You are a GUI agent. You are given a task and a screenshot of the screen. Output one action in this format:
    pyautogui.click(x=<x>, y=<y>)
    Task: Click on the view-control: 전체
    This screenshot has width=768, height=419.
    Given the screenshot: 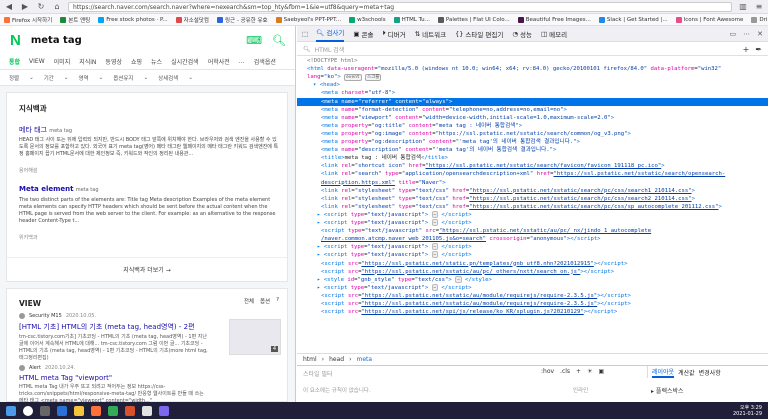 What is the action you would take?
    pyautogui.click(x=249, y=301)
    